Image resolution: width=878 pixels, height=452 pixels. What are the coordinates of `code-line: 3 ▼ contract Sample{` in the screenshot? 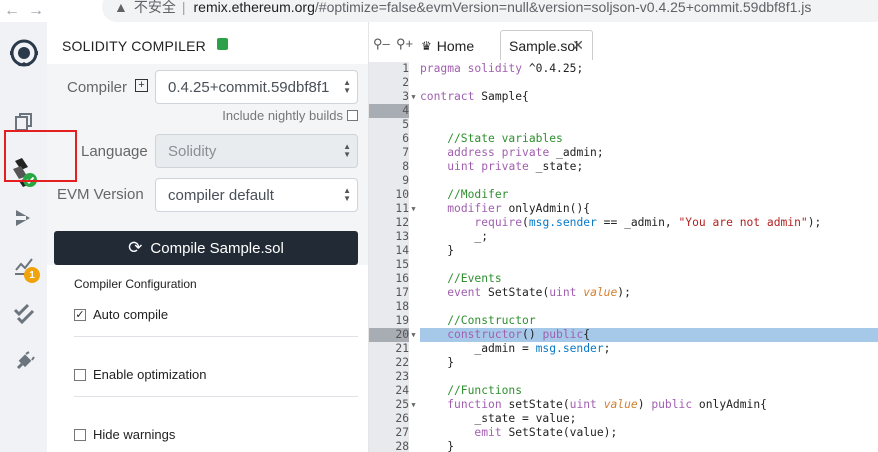 It's located at (623, 97).